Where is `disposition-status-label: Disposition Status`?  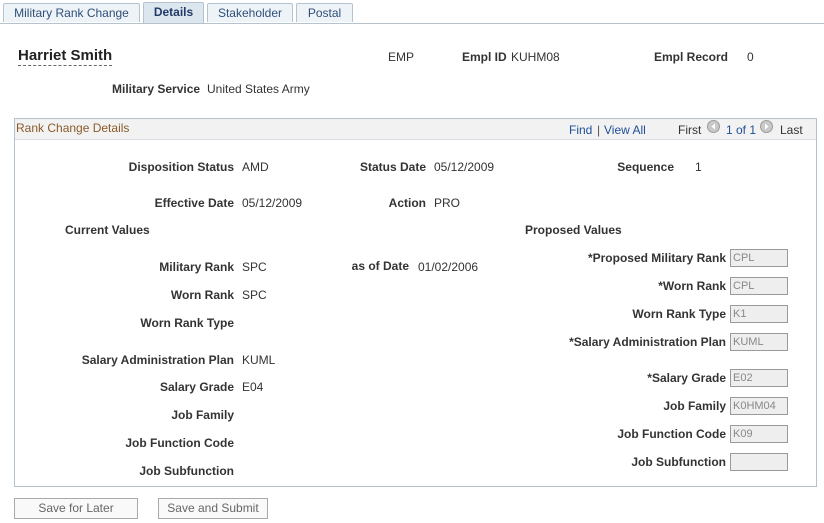
disposition-status-label: Disposition Status is located at coordinates (181, 167).